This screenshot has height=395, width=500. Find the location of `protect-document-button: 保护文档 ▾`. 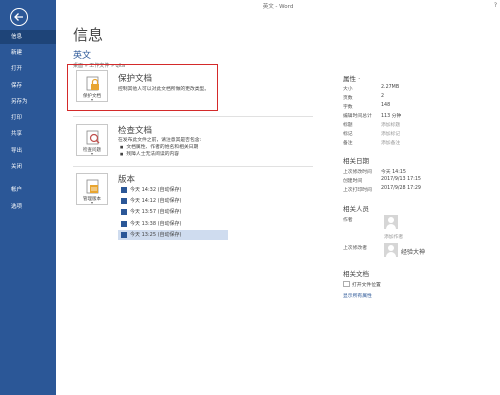

protect-document-button: 保护文档 ▾ is located at coordinates (92, 86).